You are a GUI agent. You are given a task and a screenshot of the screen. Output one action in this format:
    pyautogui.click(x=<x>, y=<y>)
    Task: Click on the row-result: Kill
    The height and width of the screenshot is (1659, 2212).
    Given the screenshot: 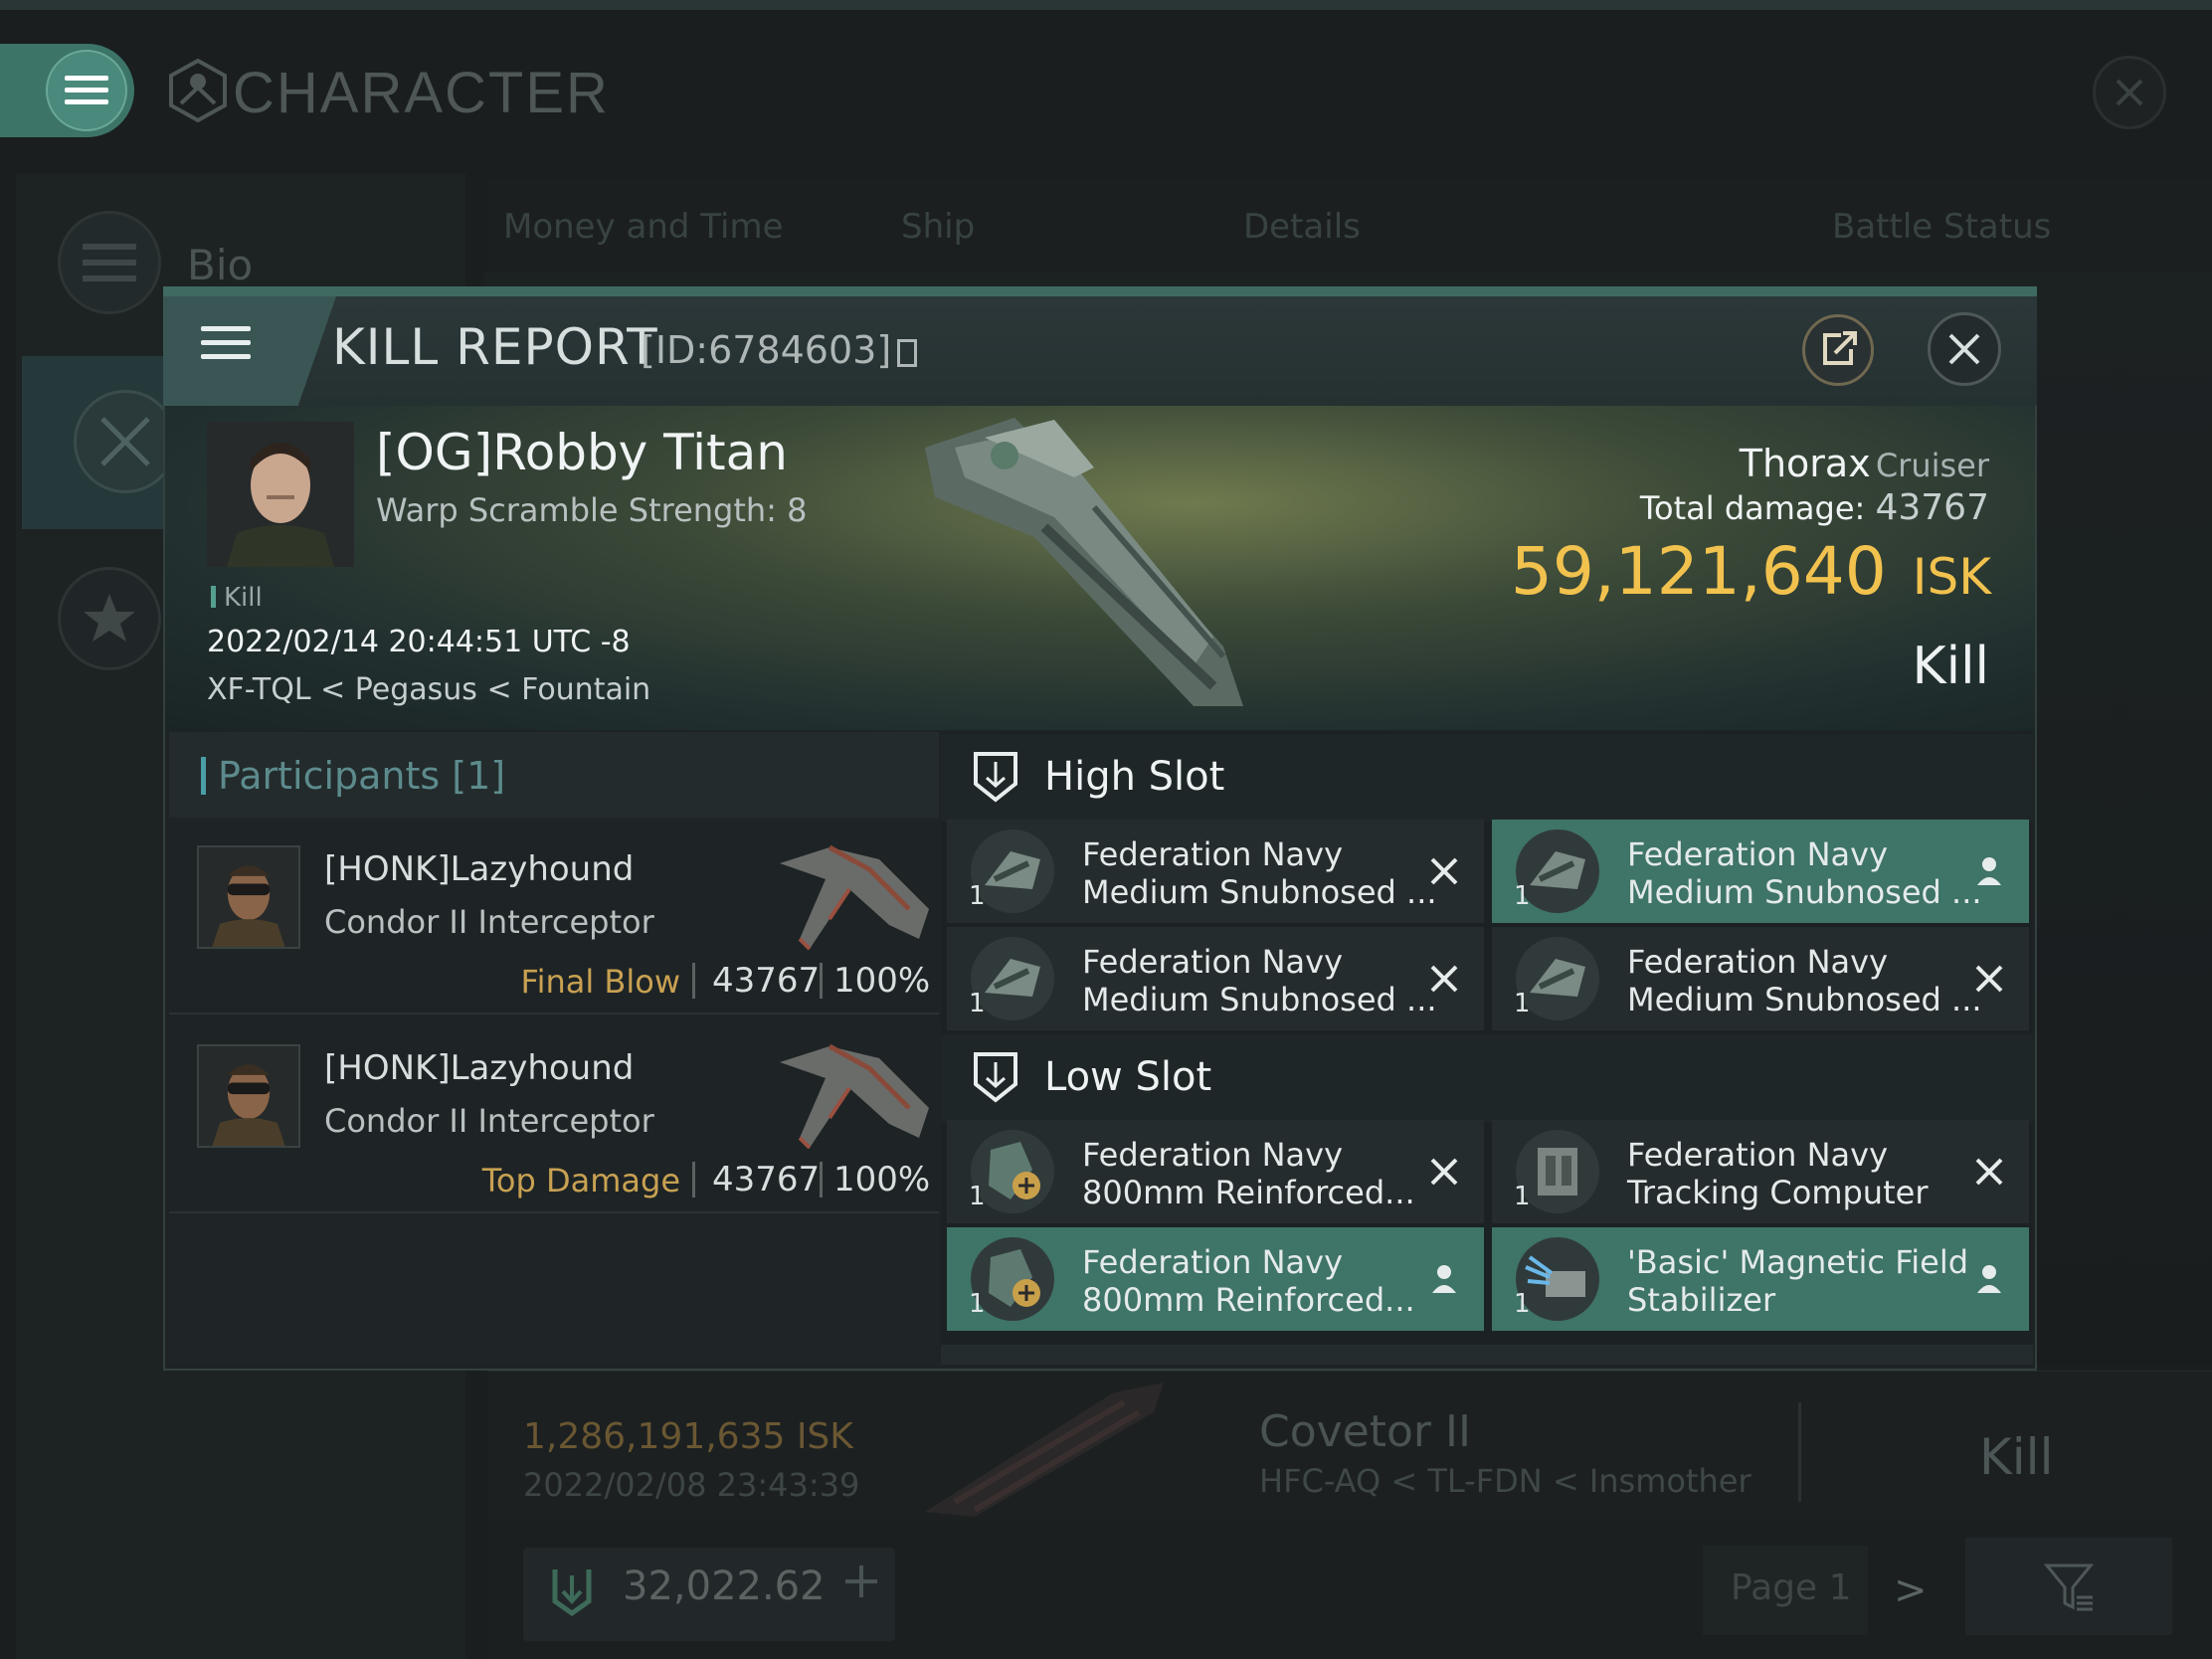 What is the action you would take?
    pyautogui.click(x=2016, y=1457)
    